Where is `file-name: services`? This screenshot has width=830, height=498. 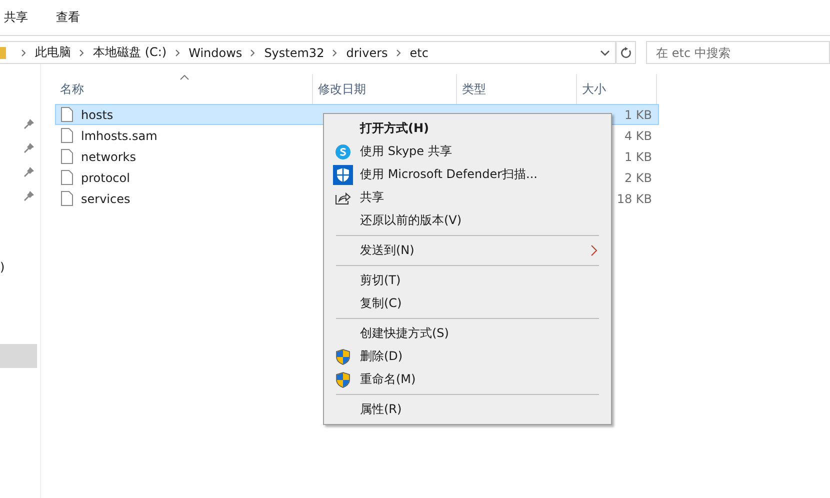 file-name: services is located at coordinates (105, 199).